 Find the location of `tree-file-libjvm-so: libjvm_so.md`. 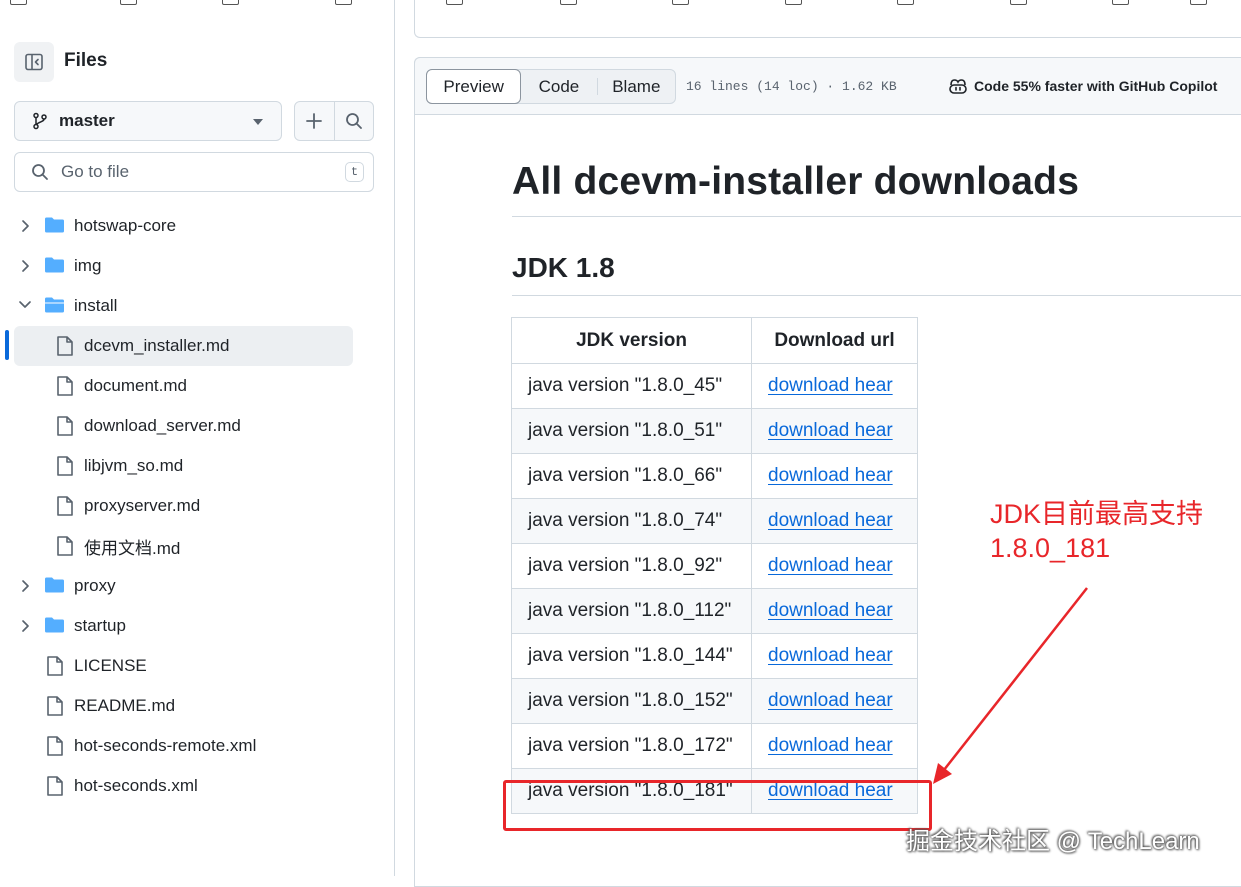

tree-file-libjvm-so: libjvm_so.md is located at coordinates (120, 466).